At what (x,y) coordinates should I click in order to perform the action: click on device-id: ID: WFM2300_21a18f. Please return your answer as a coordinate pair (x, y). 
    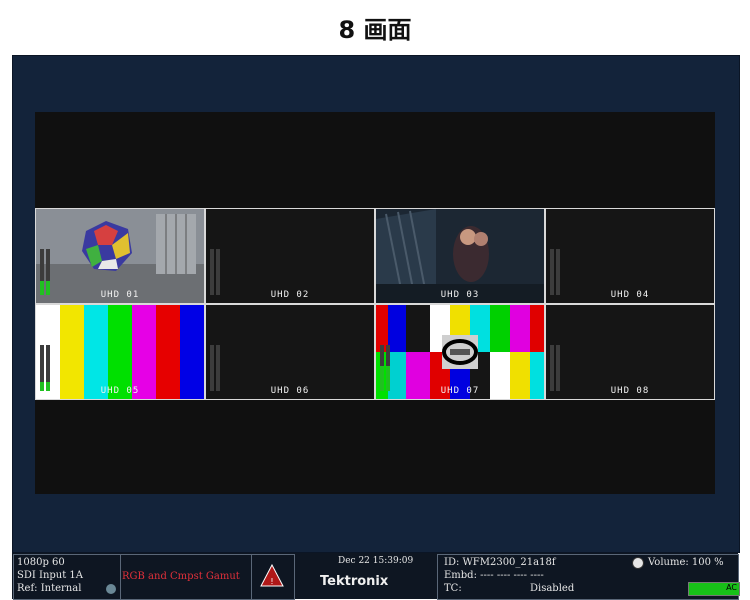
    Looking at the image, I should click on (500, 562).